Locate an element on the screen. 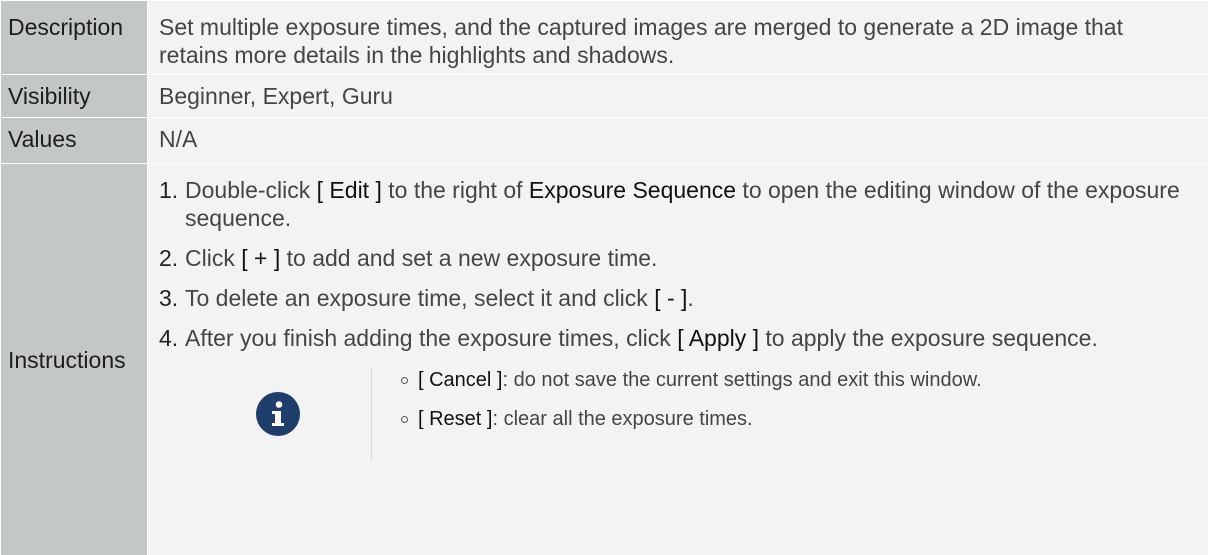 This screenshot has height=555, width=1208. remove-button-ref: [ - ] is located at coordinates (671, 298).